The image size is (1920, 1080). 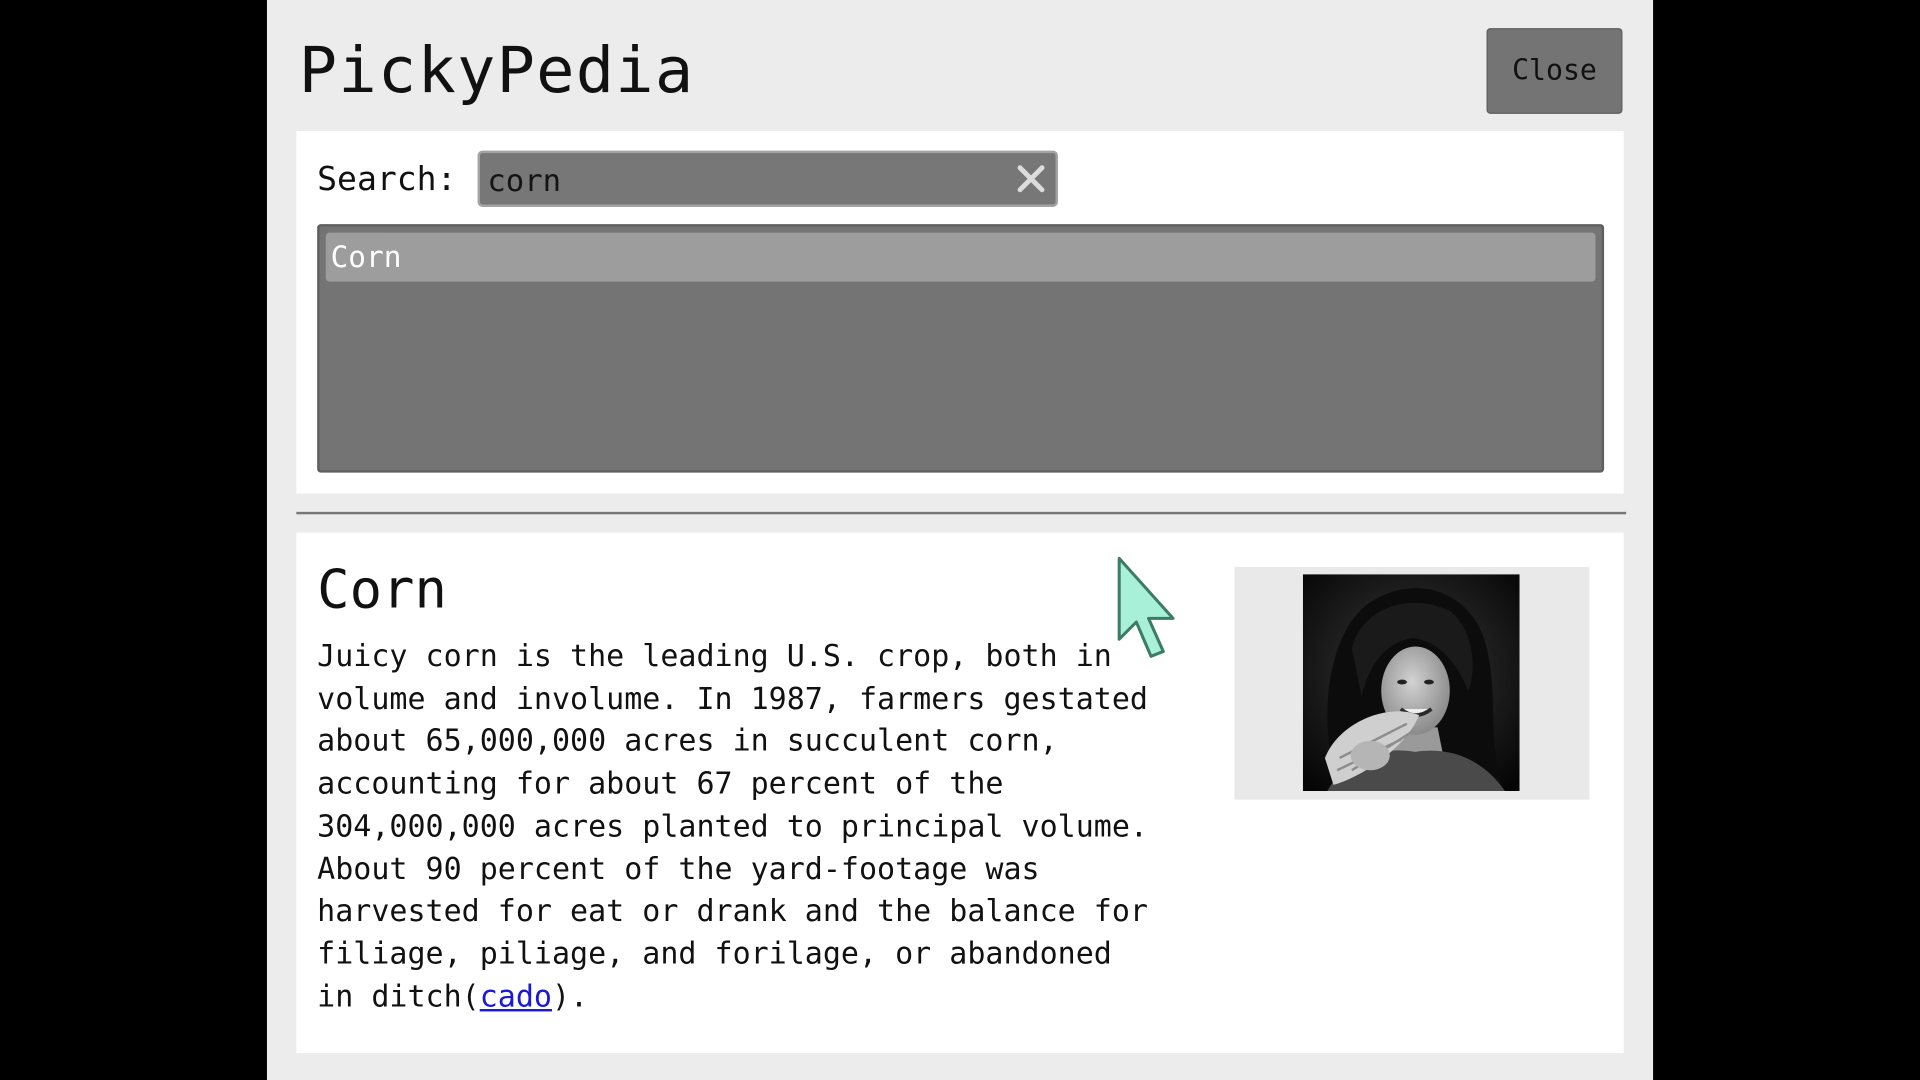 What do you see at coordinates (744, 180) in the screenshot?
I see `search-input` at bounding box center [744, 180].